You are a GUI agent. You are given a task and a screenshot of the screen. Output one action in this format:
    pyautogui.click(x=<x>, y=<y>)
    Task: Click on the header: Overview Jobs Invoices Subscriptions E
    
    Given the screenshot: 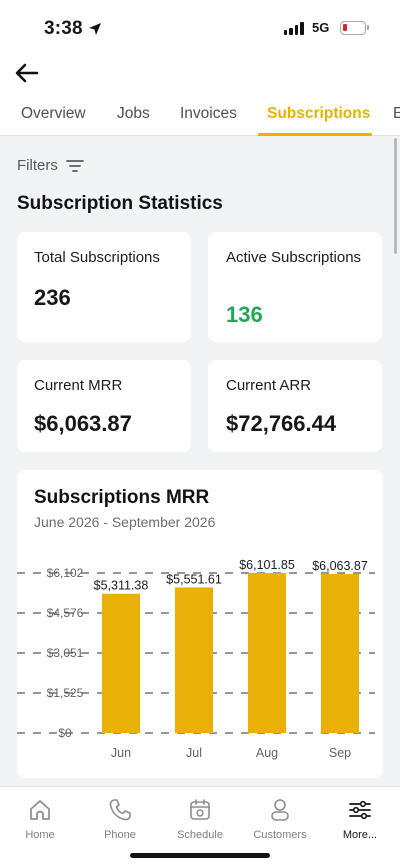 What is the action you would take?
    pyautogui.click(x=200, y=95)
    